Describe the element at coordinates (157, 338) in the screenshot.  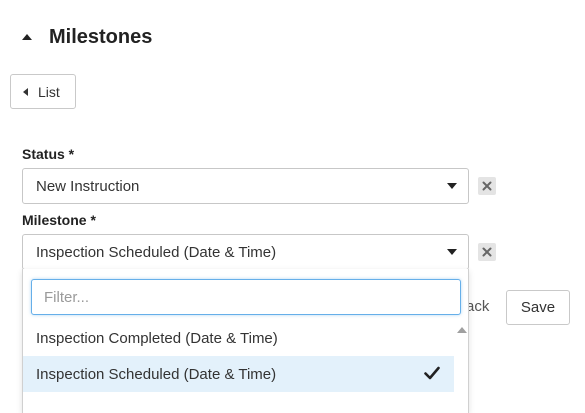
I see `option-label: Inspection Completed (Date & Time)` at that location.